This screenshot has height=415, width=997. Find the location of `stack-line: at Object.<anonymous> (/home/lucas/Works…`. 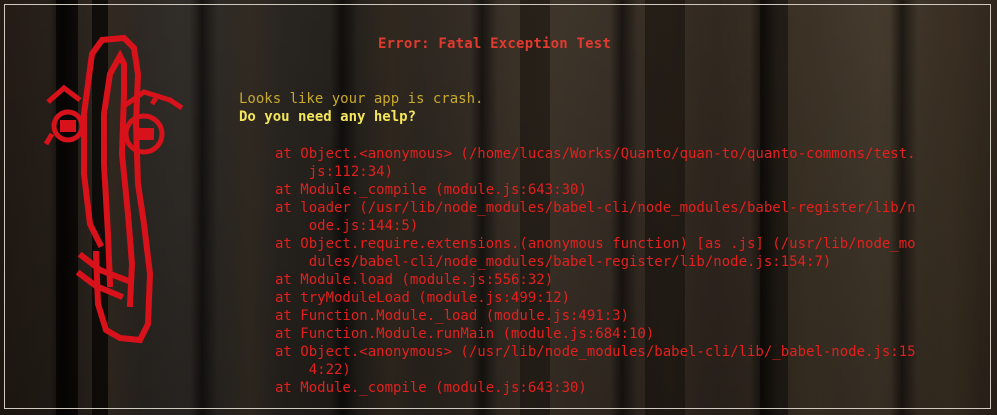

stack-line: at Object.<anonymous> (/home/lucas/Works… is located at coordinates (595, 154).